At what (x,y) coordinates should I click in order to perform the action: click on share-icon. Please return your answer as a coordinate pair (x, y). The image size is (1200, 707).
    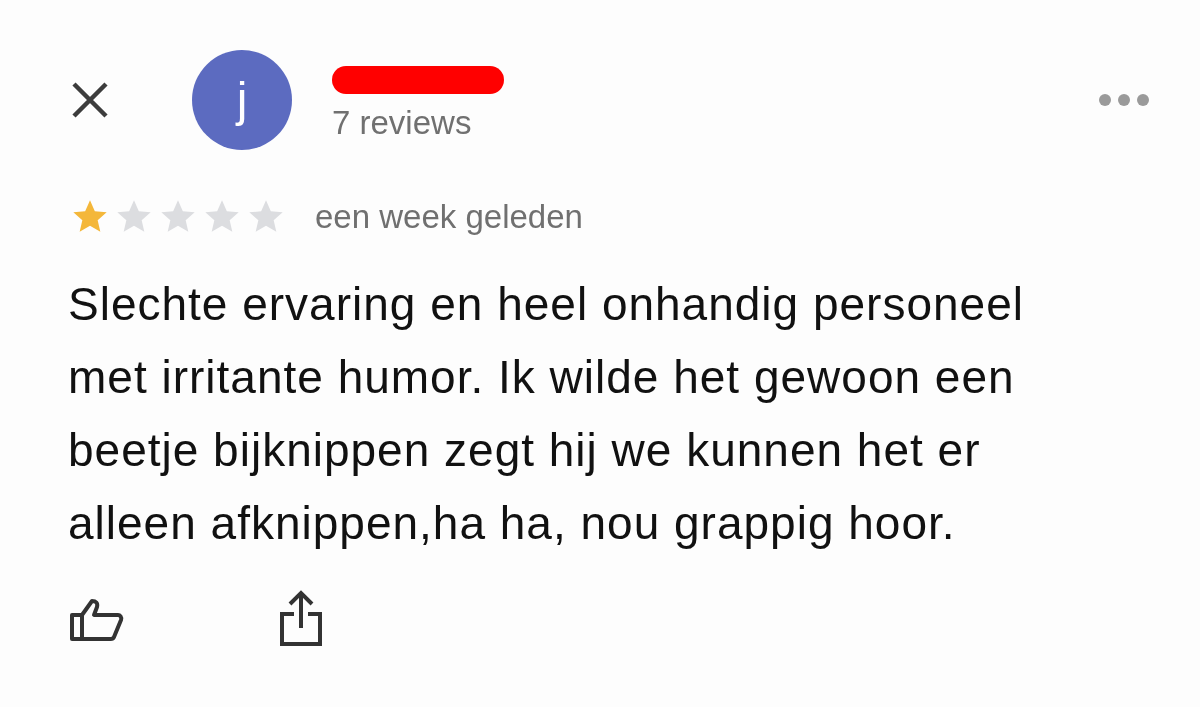
    Looking at the image, I should click on (301, 618).